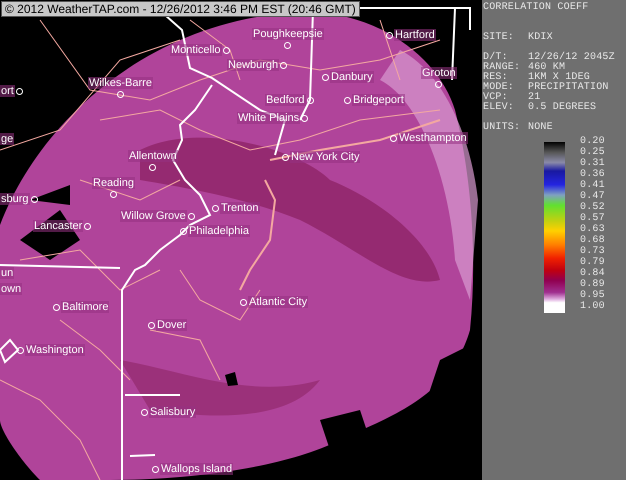  I want to click on scale-value: 0.68, so click(592, 240).